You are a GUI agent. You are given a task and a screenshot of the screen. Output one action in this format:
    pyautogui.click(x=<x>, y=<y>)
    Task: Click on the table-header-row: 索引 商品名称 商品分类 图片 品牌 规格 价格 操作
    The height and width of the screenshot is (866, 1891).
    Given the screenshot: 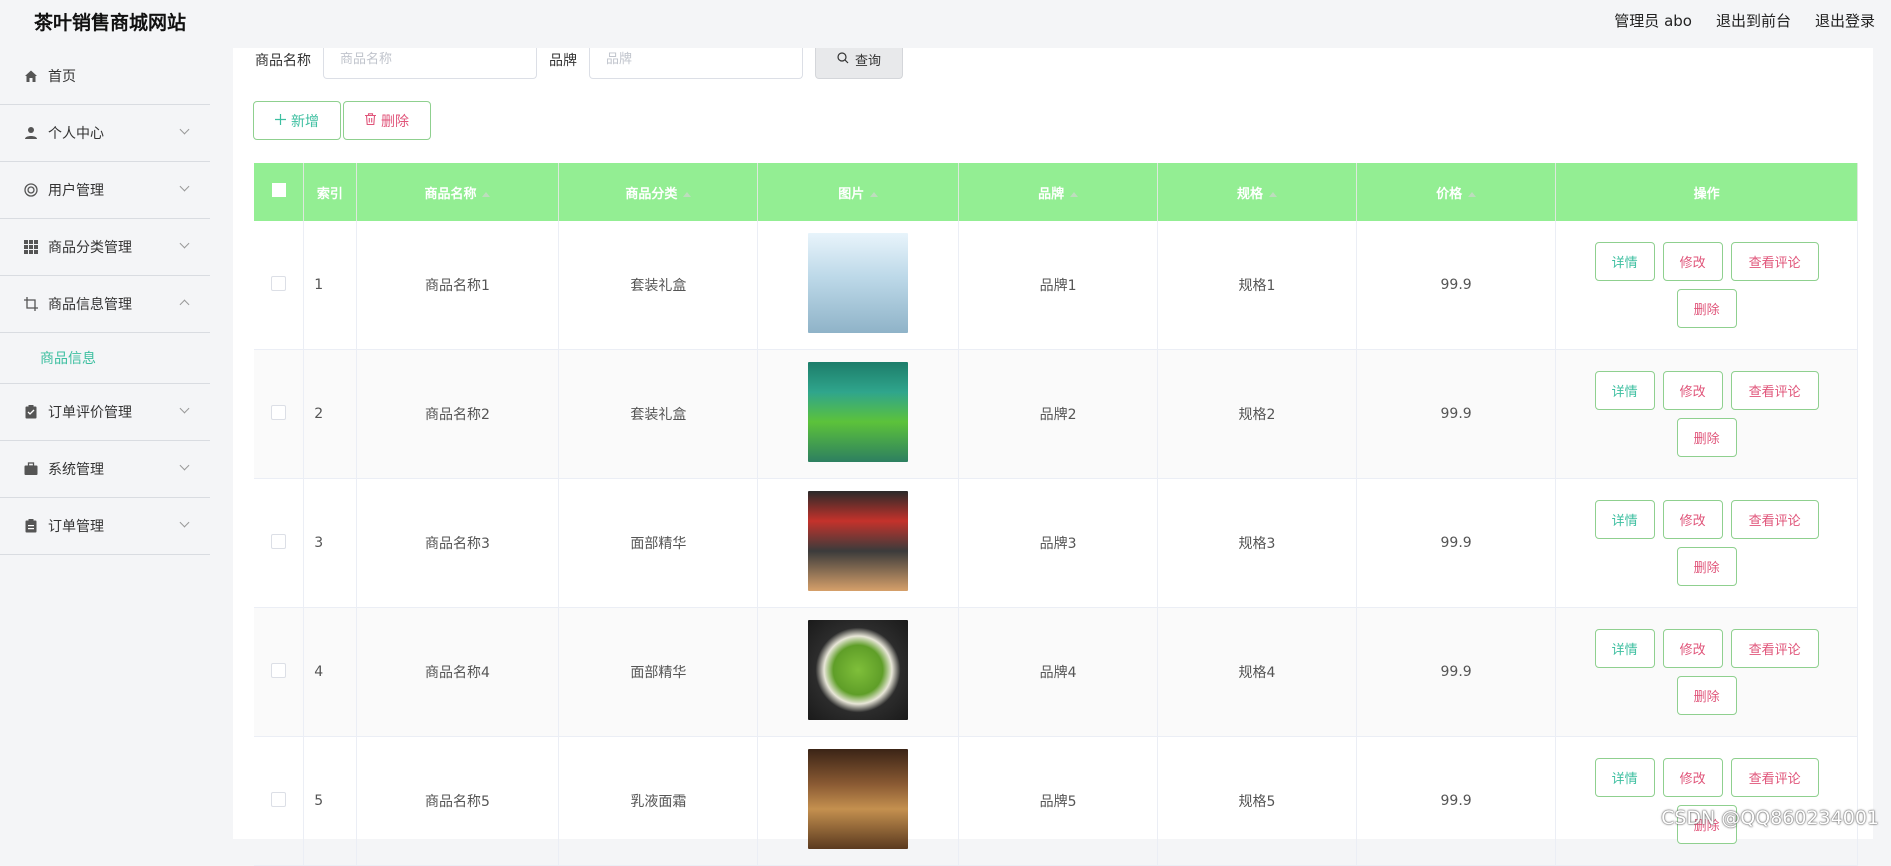 What is the action you would take?
    pyautogui.click(x=1056, y=192)
    